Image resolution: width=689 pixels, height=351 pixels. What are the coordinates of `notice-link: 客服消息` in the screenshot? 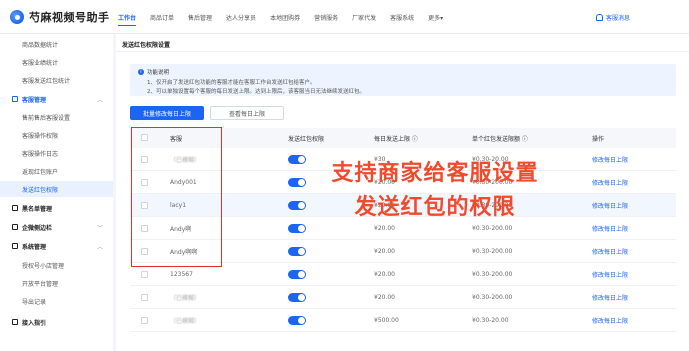 It's located at (613, 17).